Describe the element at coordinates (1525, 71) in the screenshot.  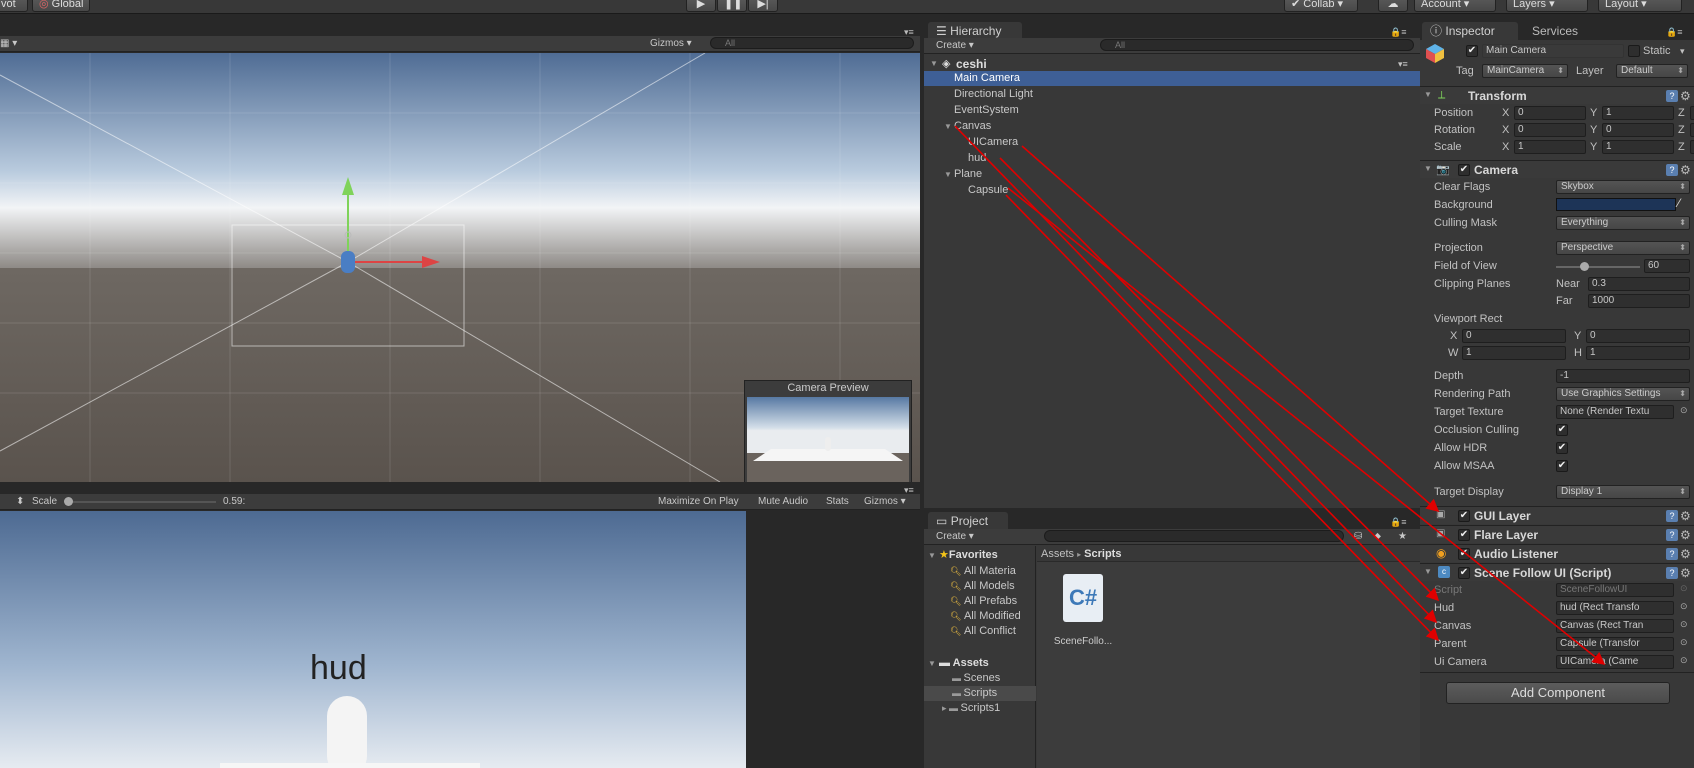
I see `tag-dropdown: MainCamera` at that location.